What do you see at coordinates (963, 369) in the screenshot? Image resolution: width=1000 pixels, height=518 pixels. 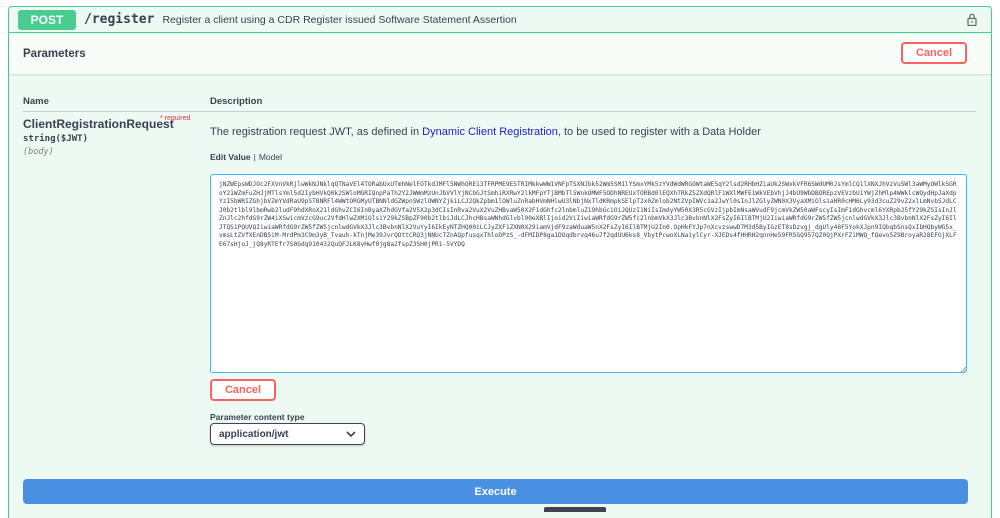 I see `resize-handle-icon` at bounding box center [963, 369].